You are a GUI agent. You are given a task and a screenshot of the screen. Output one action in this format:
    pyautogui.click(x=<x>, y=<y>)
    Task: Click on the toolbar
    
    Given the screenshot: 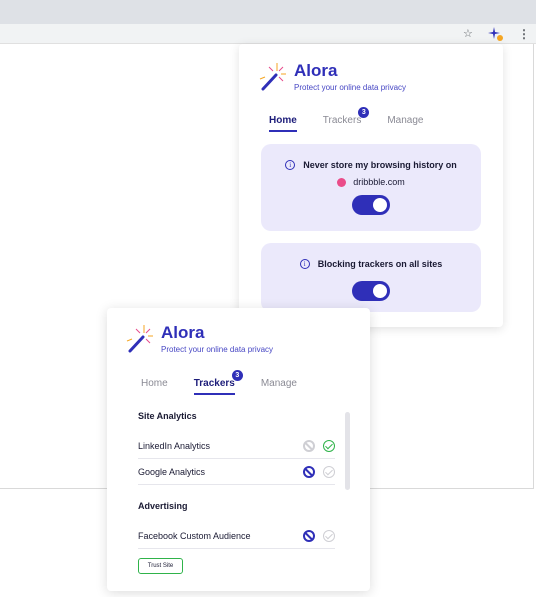 What is the action you would take?
    pyautogui.click(x=268, y=34)
    